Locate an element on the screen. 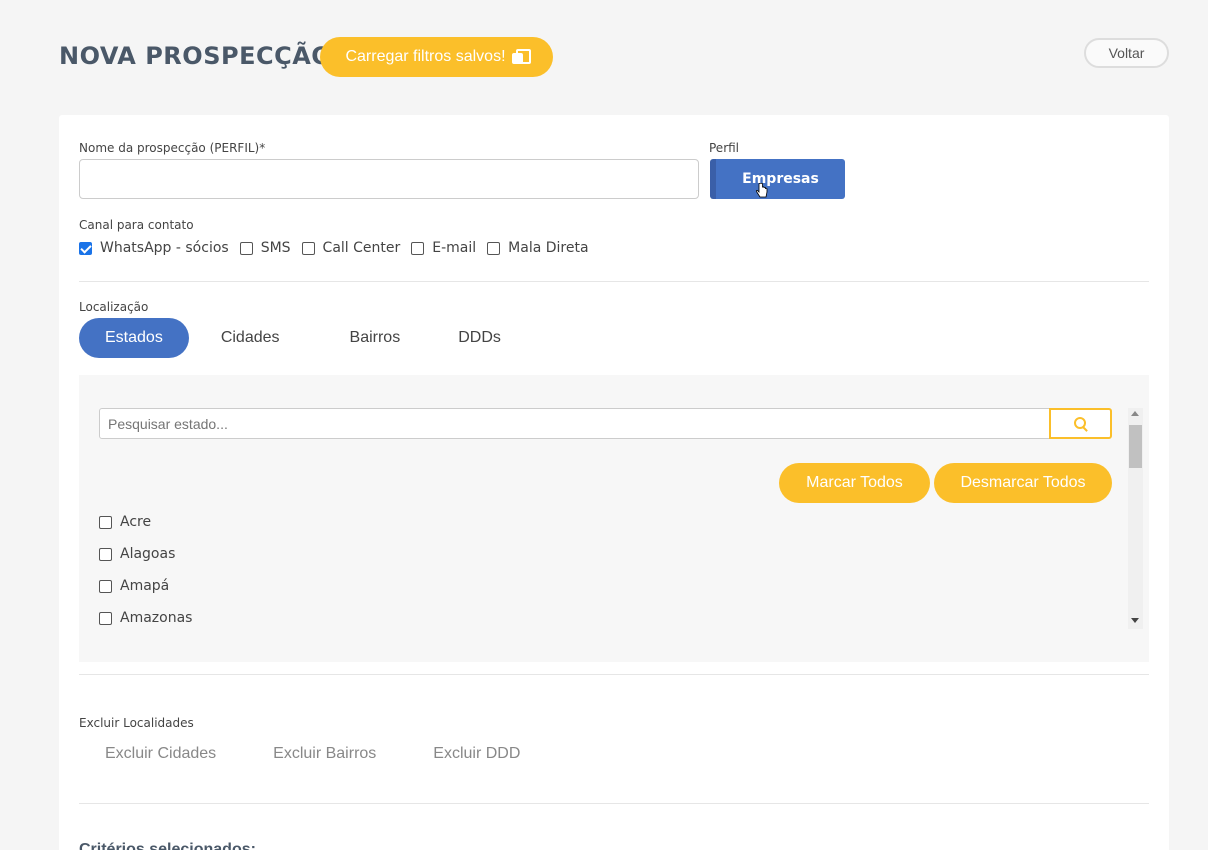 This screenshot has width=1208, height=850. tab-exclude-ddd: Excluir DDD is located at coordinates (476, 754).